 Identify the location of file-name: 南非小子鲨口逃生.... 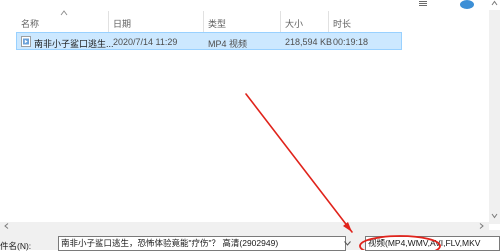
(74, 43).